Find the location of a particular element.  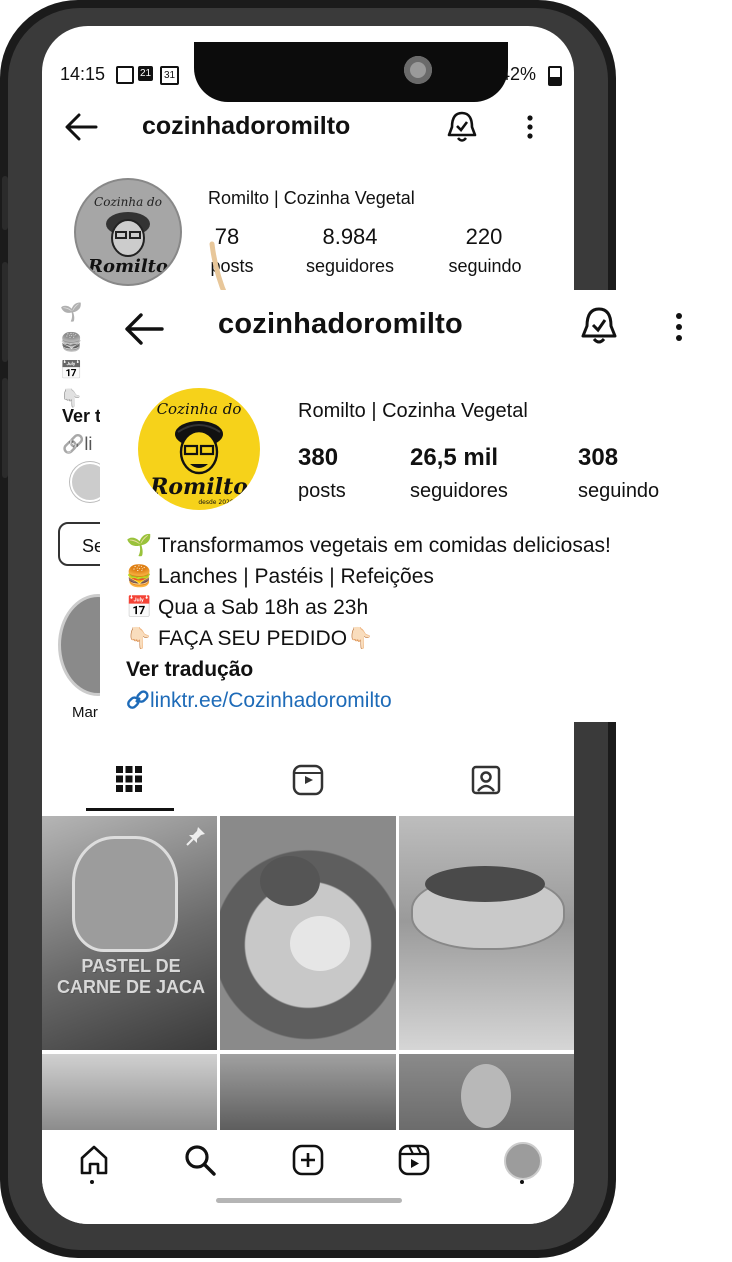

create-post-icon is located at coordinates (308, 1160).